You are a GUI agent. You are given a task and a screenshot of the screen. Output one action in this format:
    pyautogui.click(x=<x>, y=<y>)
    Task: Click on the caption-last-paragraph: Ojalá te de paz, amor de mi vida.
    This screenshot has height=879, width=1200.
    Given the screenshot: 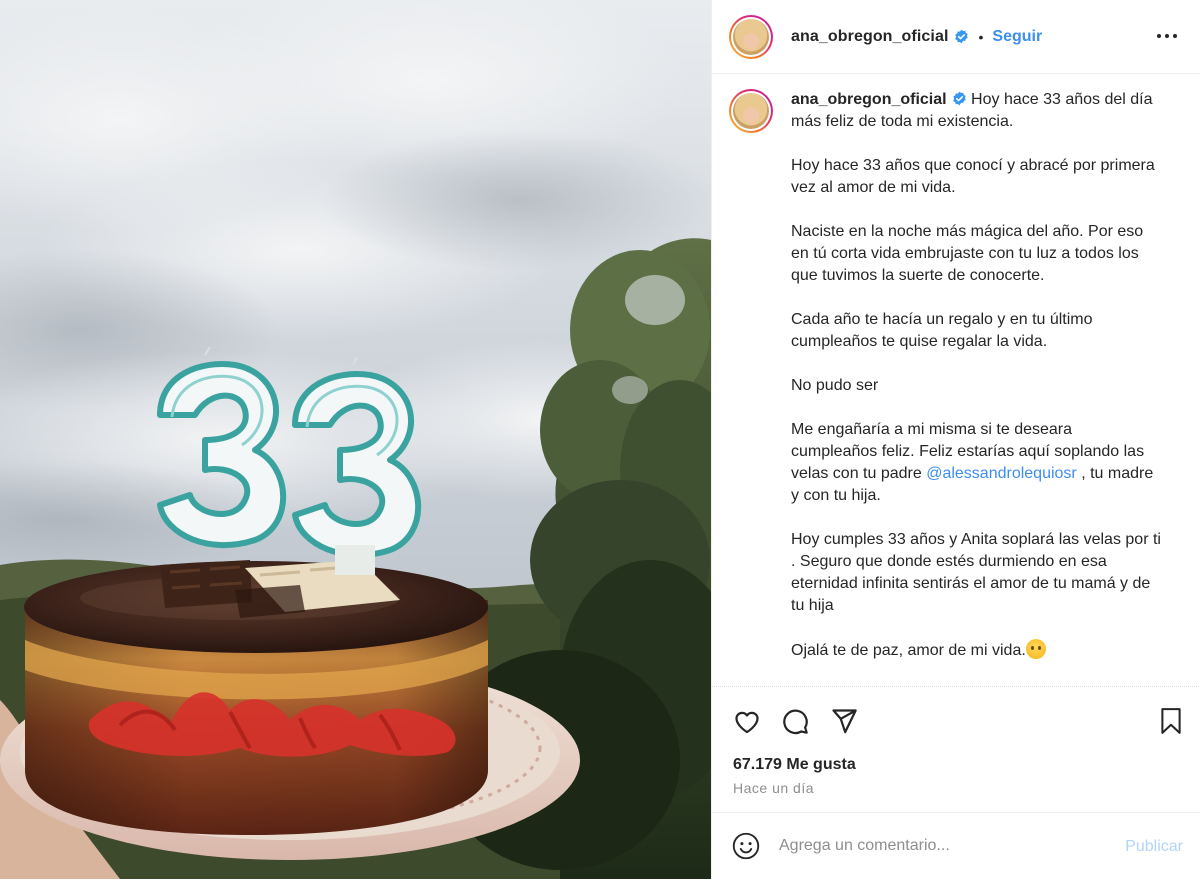 What is the action you would take?
    pyautogui.click(x=976, y=650)
    